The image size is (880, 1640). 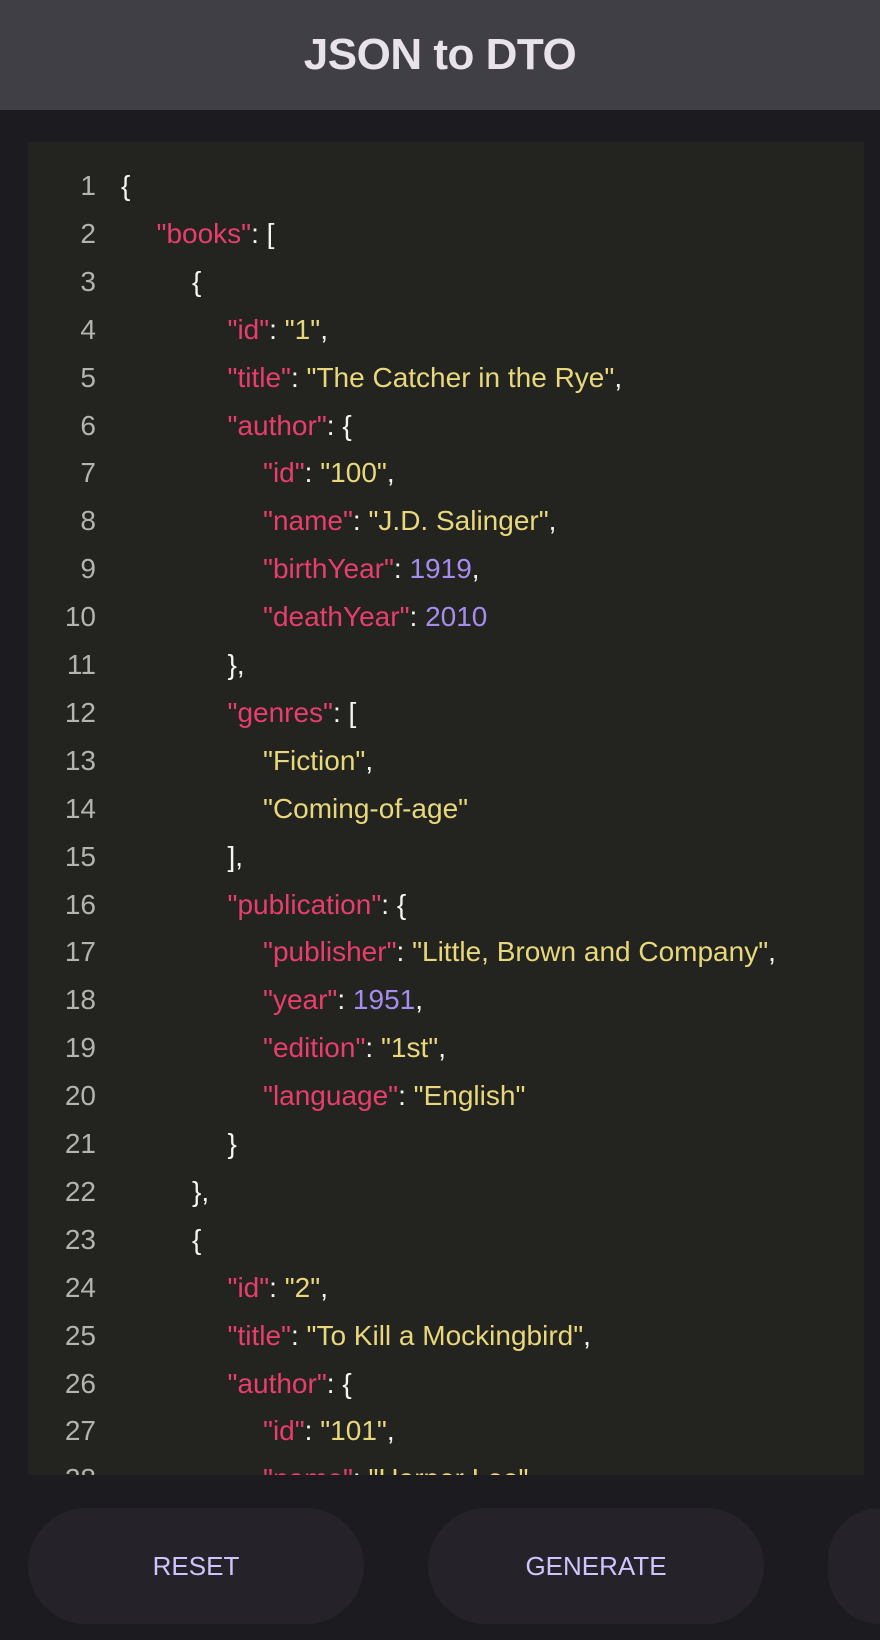 I want to click on line-number: 22, so click(x=80, y=1191).